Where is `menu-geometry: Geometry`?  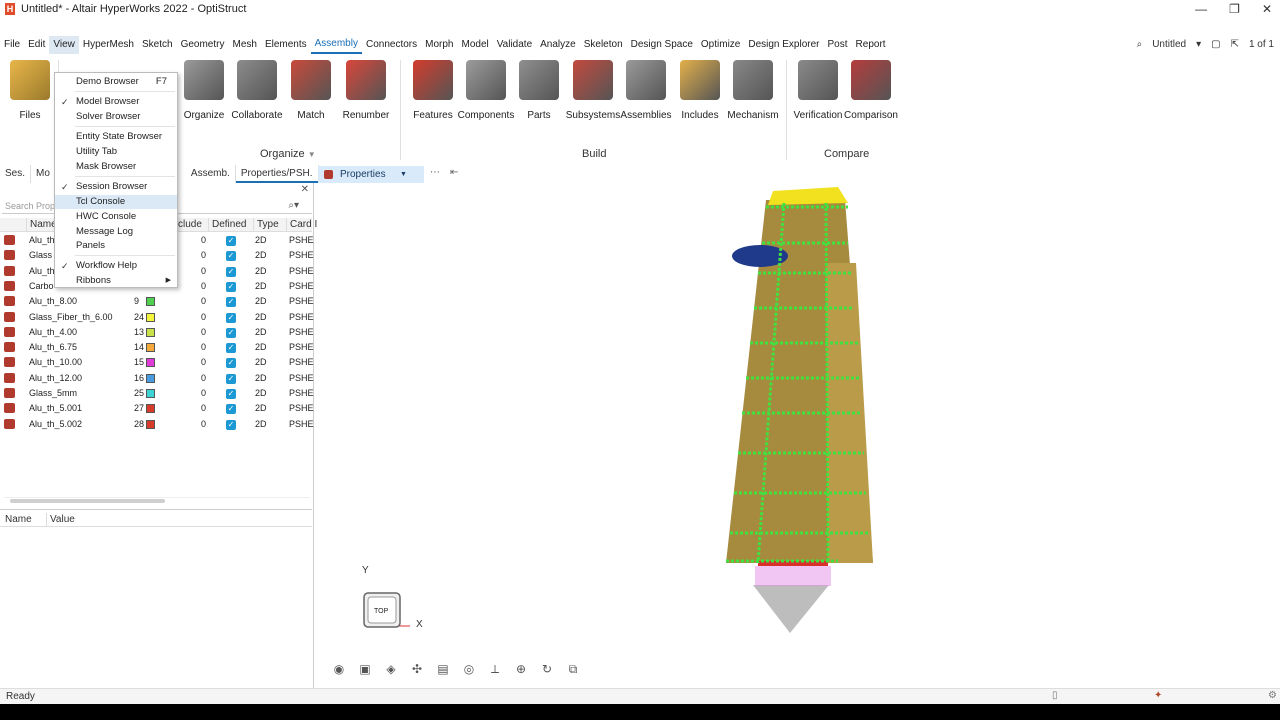
menu-geometry: Geometry is located at coordinates (203, 45).